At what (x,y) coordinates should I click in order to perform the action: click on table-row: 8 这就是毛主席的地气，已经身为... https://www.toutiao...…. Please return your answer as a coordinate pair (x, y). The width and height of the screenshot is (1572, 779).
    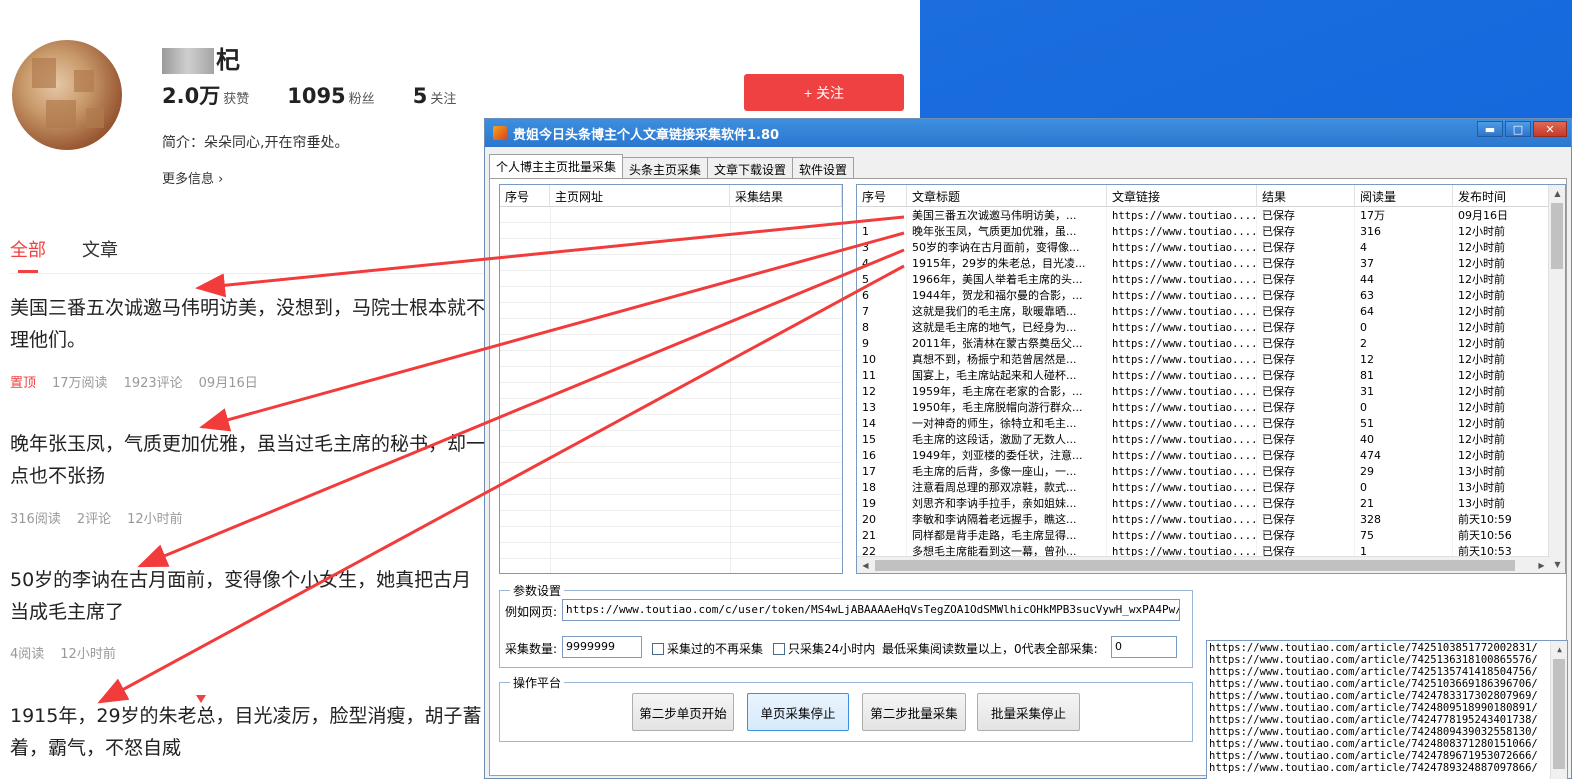
    Looking at the image, I should click on (1203, 328).